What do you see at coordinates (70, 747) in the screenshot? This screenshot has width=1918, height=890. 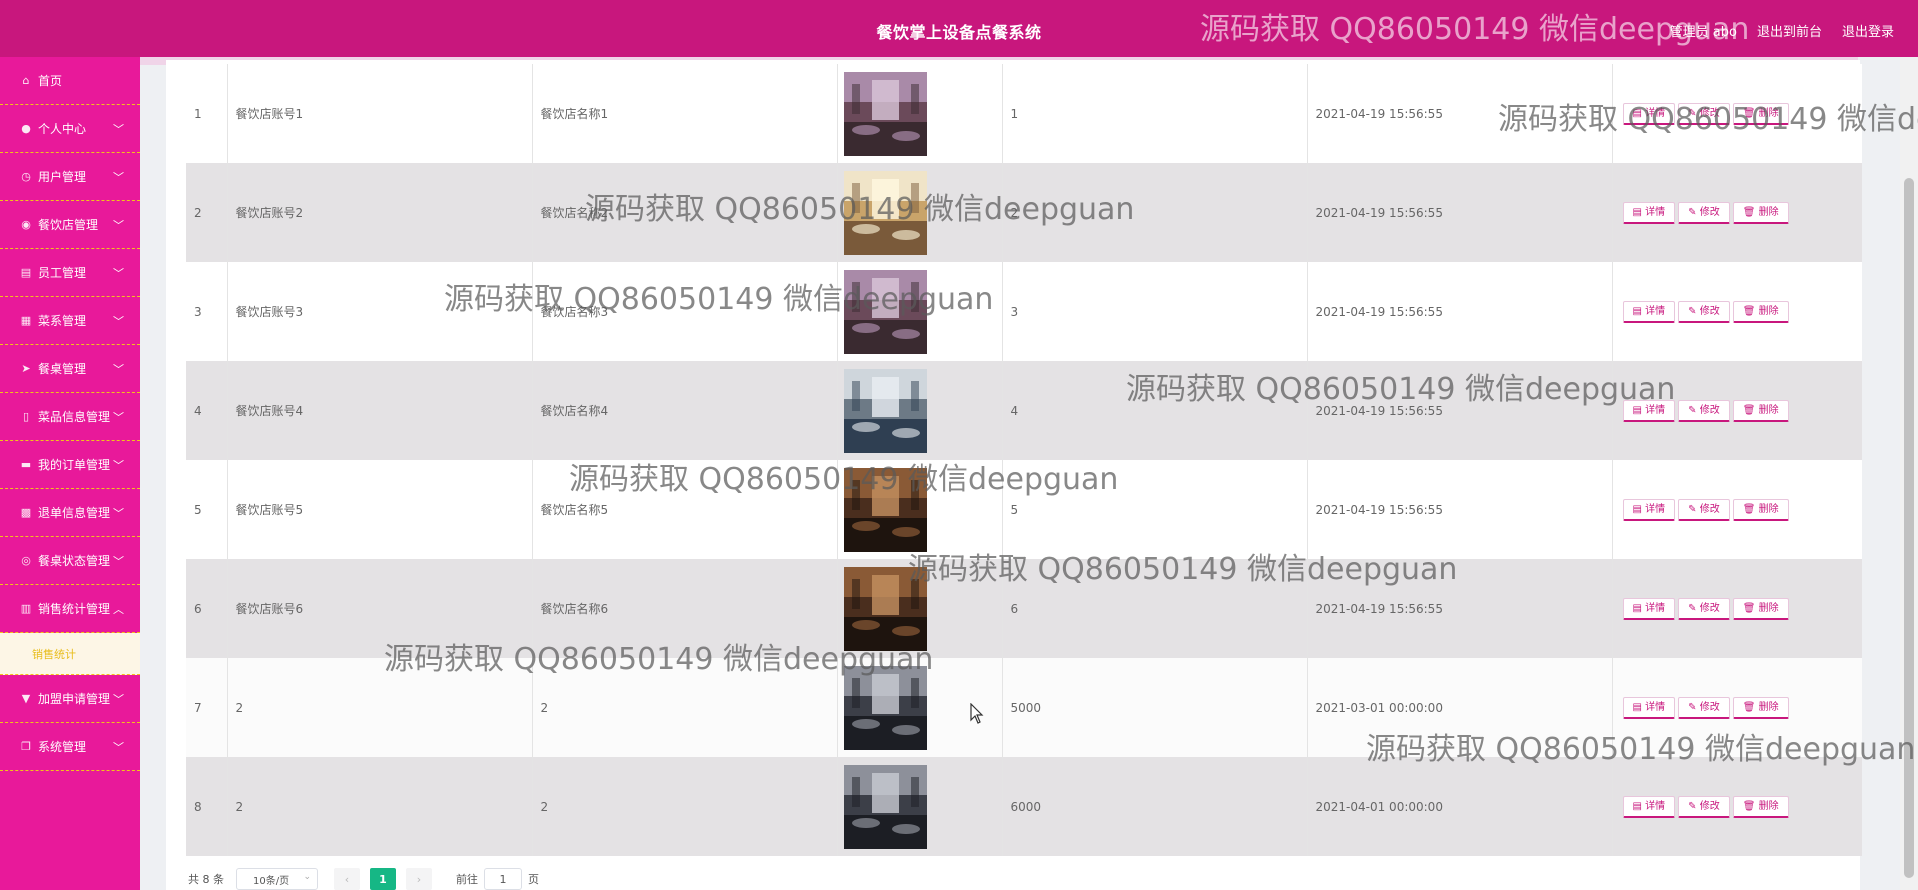 I see `sidebar-item: ❐ 系统管理 ﹀` at bounding box center [70, 747].